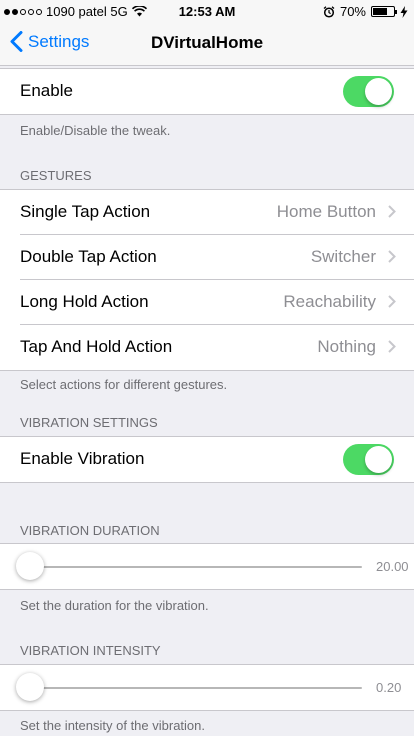  What do you see at coordinates (346, 346) in the screenshot?
I see `gesture-value: Nothing` at bounding box center [346, 346].